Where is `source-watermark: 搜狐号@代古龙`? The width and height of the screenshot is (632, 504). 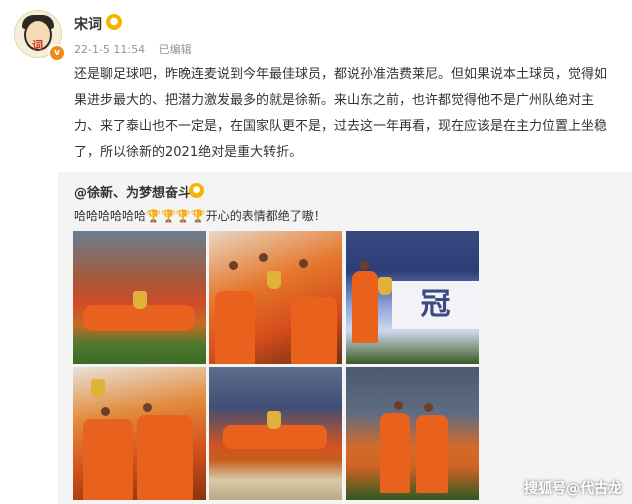 source-watermark: 搜狐号@代古龙 is located at coordinates (573, 489).